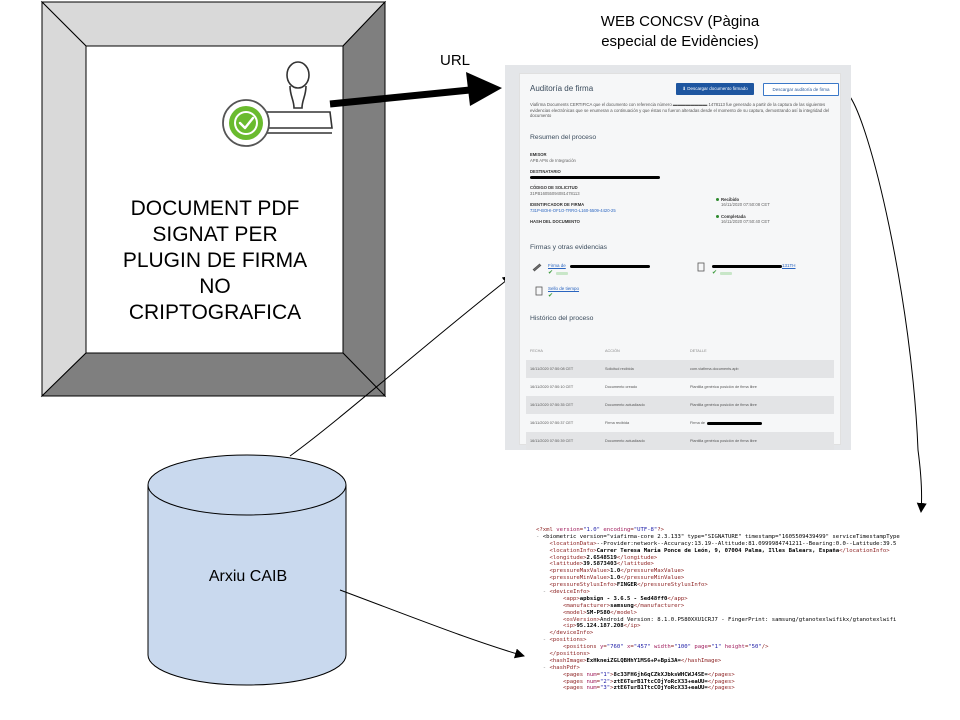 Image resolution: width=960 pixels, height=720 pixels. I want to click on emisor-value: APB APIs de Integración, so click(553, 160).